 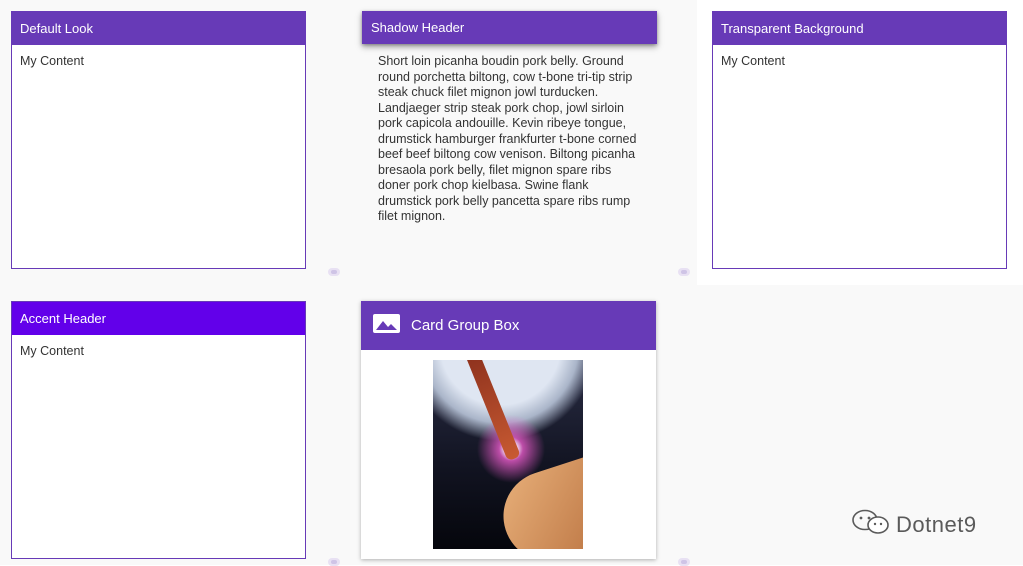 I want to click on wechat-icon, so click(x=871, y=524).